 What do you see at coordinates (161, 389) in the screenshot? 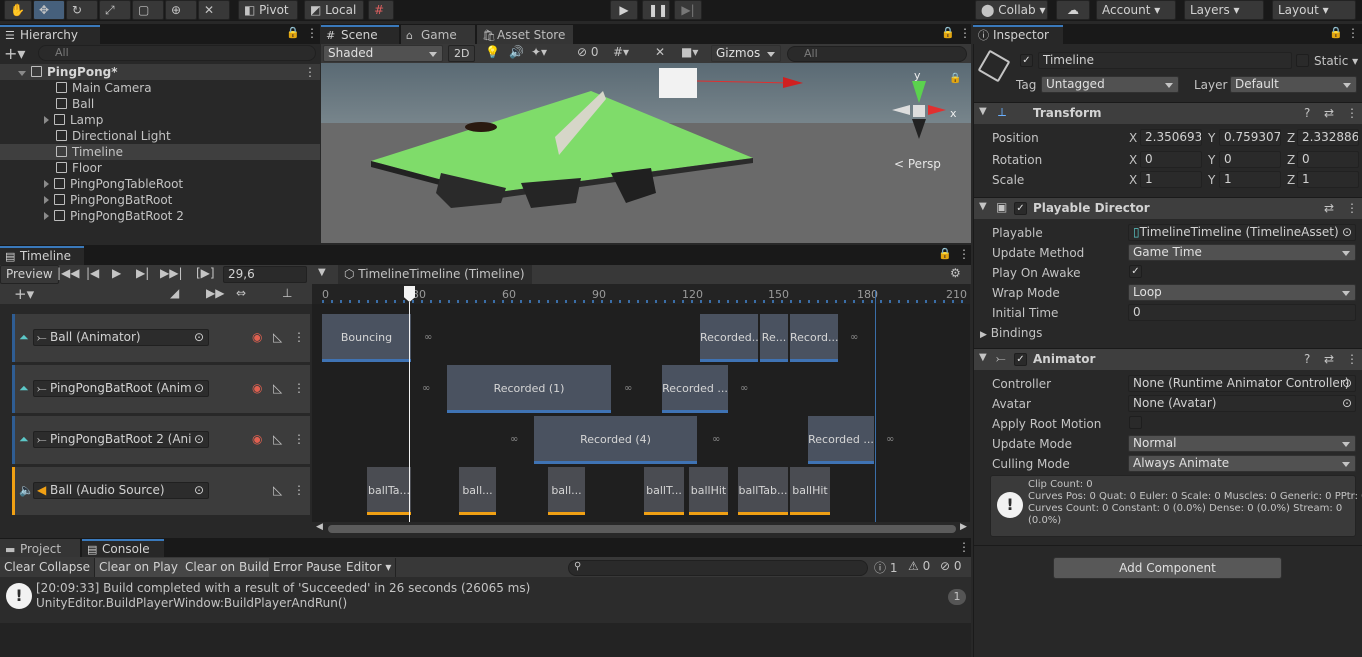
I see `track-pingpongbatroot: ⏶ ⤚ PingPongBatRoot (Anim ⊙ ◉ ◺ ⋮` at bounding box center [161, 389].